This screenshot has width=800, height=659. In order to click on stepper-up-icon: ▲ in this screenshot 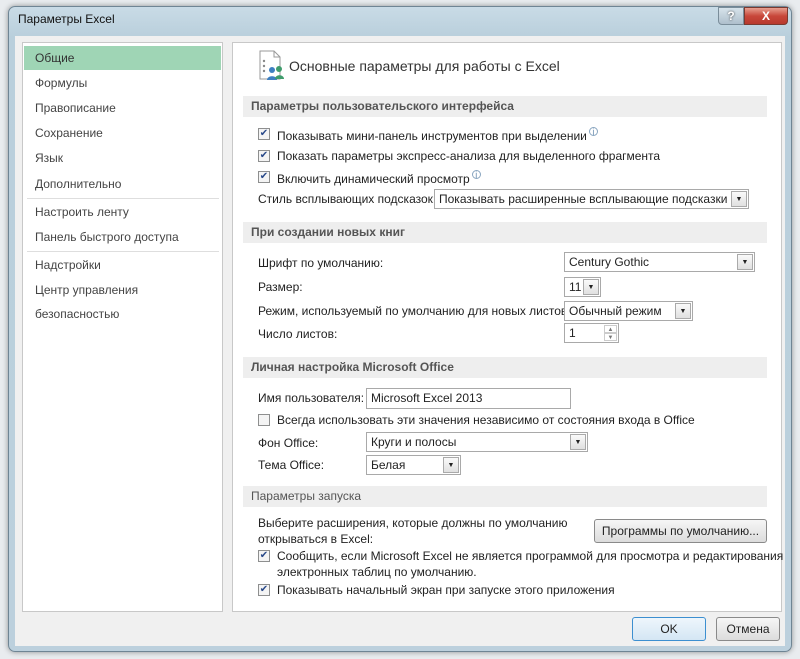, I will do `click(610, 329)`.